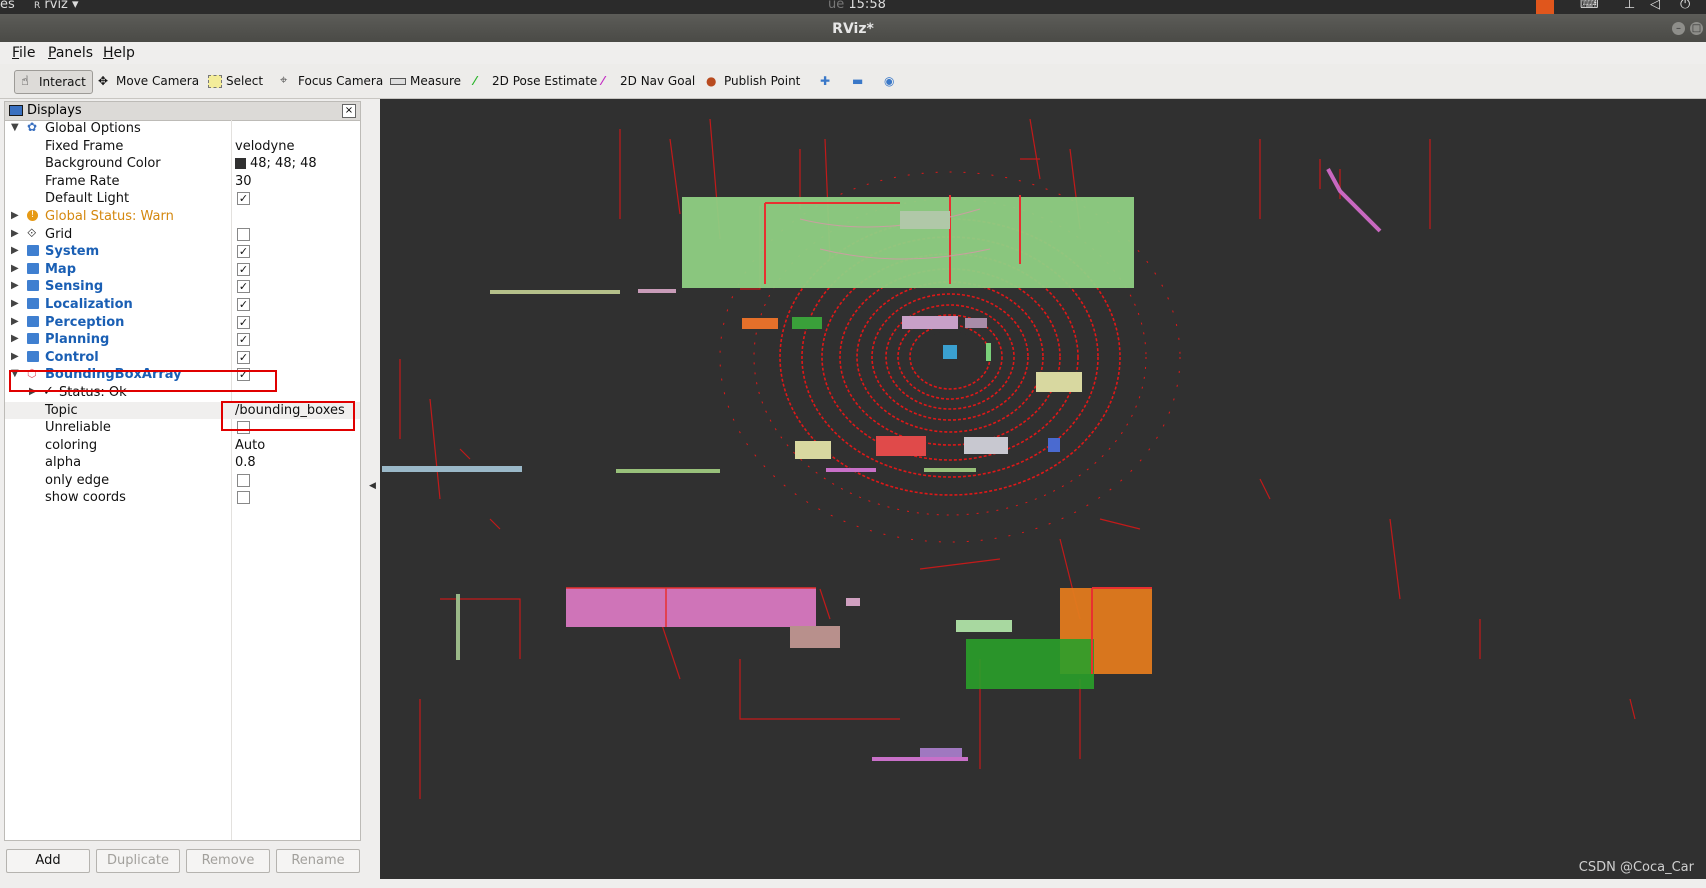 The image size is (1706, 888). What do you see at coordinates (657, 291) in the screenshot?
I see `rail-mid` at bounding box center [657, 291].